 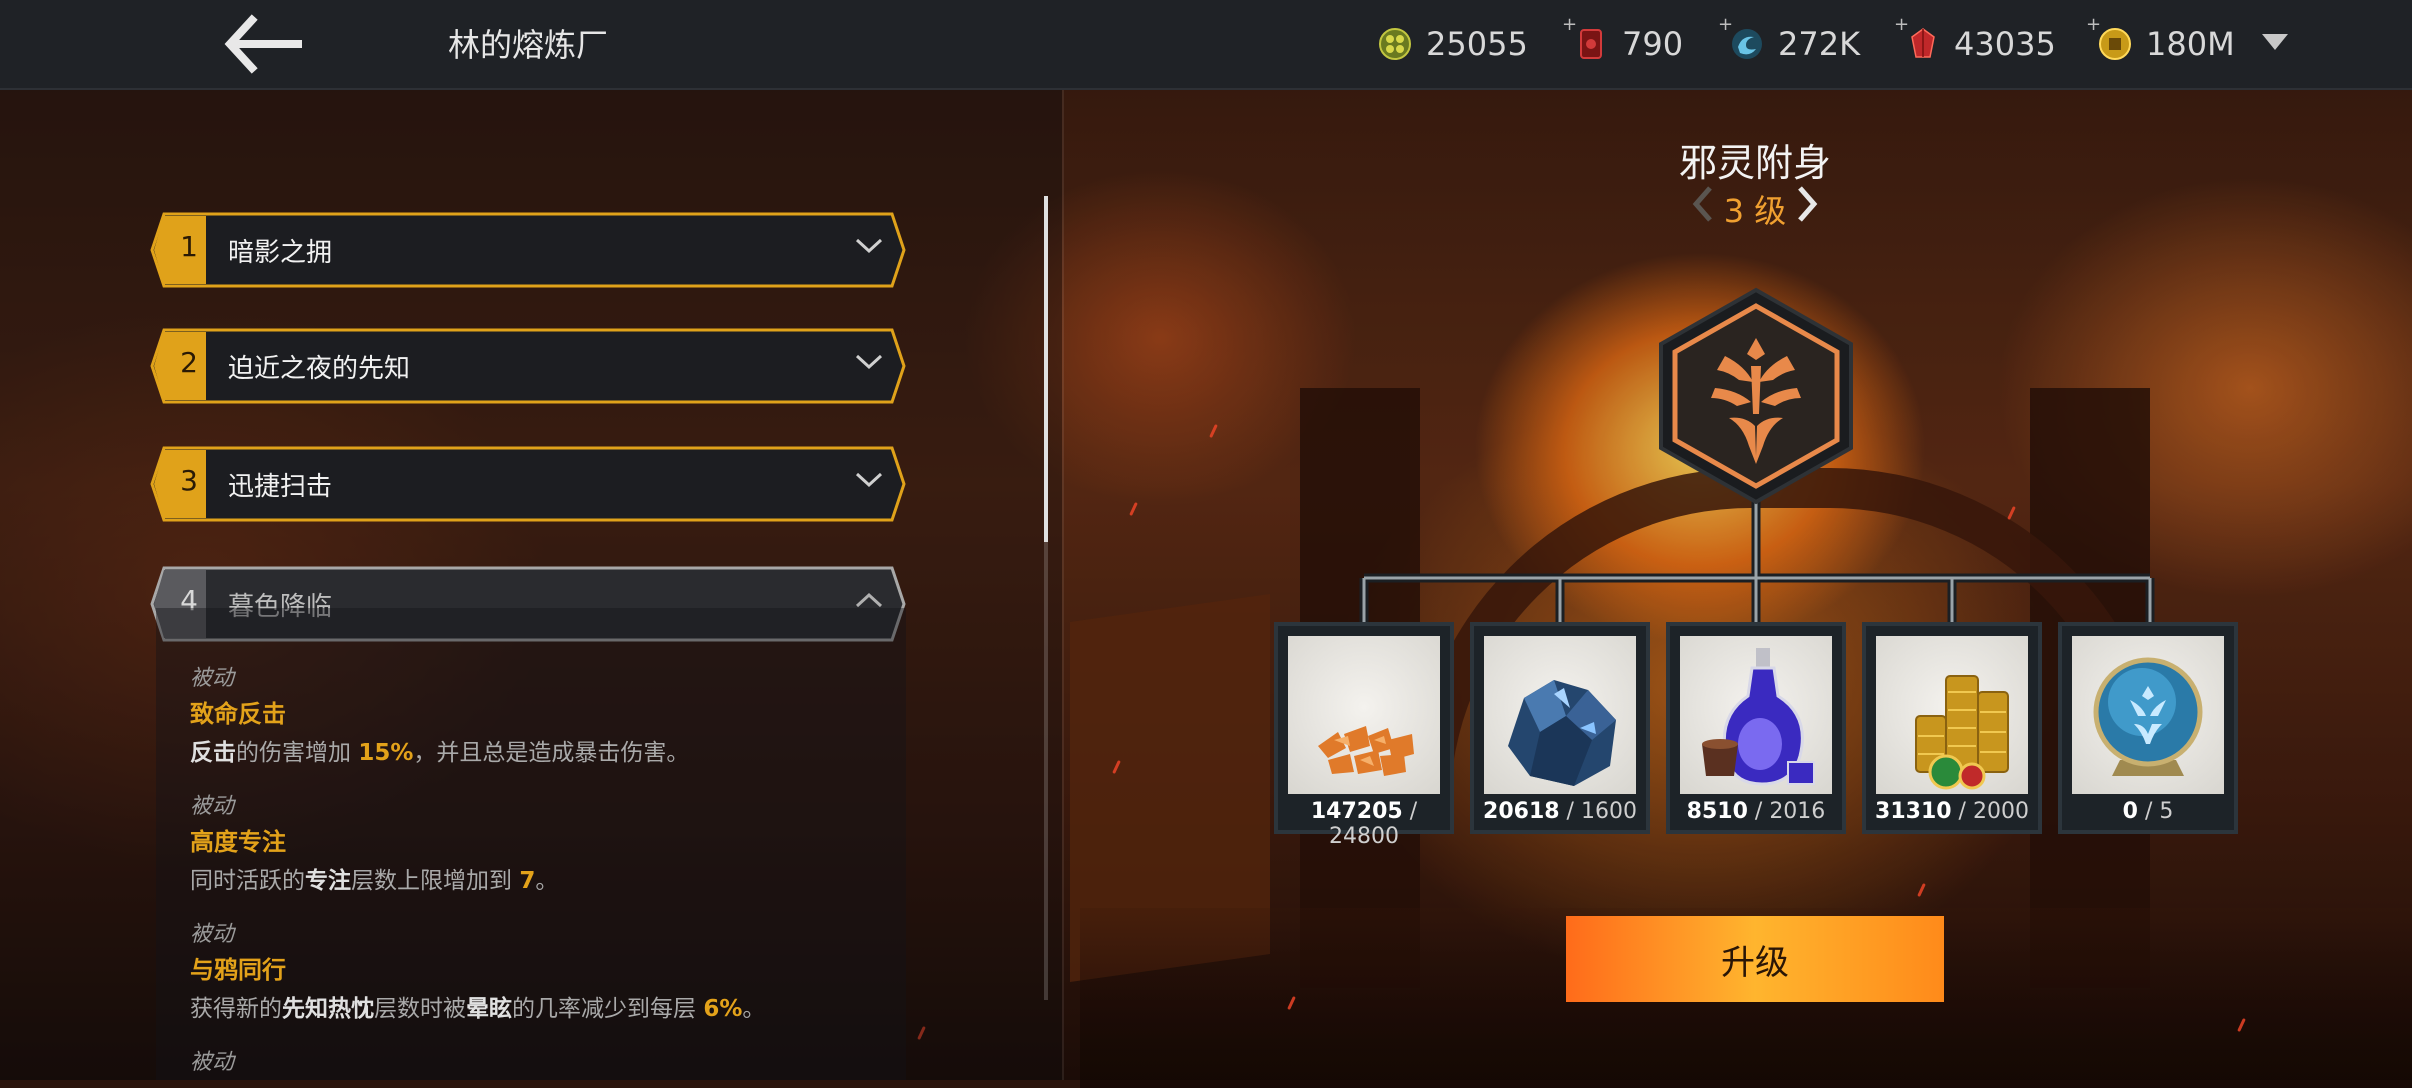 What do you see at coordinates (2000, 811) in the screenshot?
I see `material-need: 2000` at bounding box center [2000, 811].